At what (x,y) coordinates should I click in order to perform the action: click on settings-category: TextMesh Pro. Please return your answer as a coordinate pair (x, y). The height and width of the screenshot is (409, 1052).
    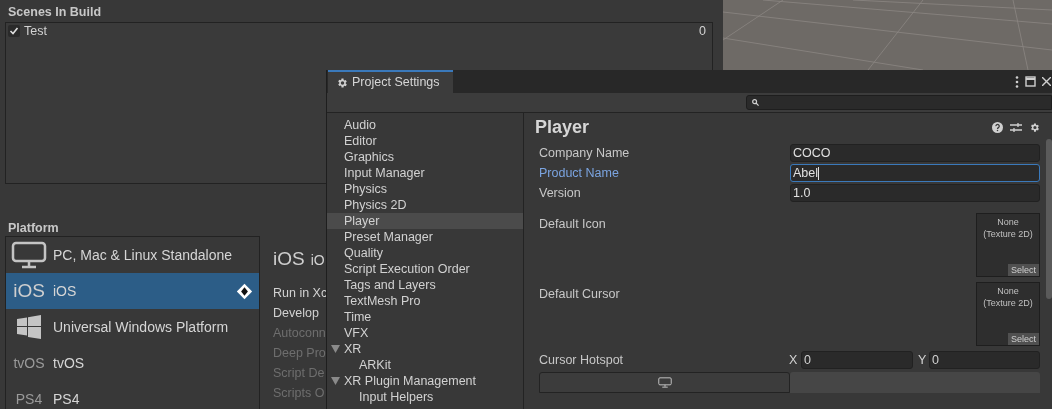
    Looking at the image, I should click on (425, 301).